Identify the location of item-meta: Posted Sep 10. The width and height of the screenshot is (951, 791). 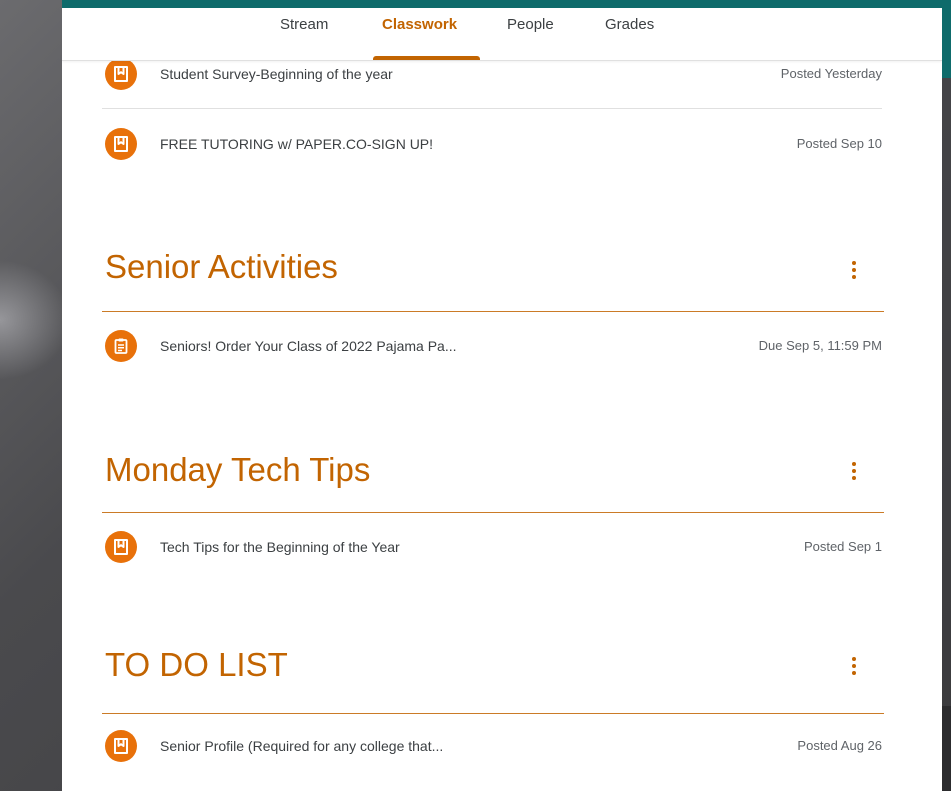
(839, 143).